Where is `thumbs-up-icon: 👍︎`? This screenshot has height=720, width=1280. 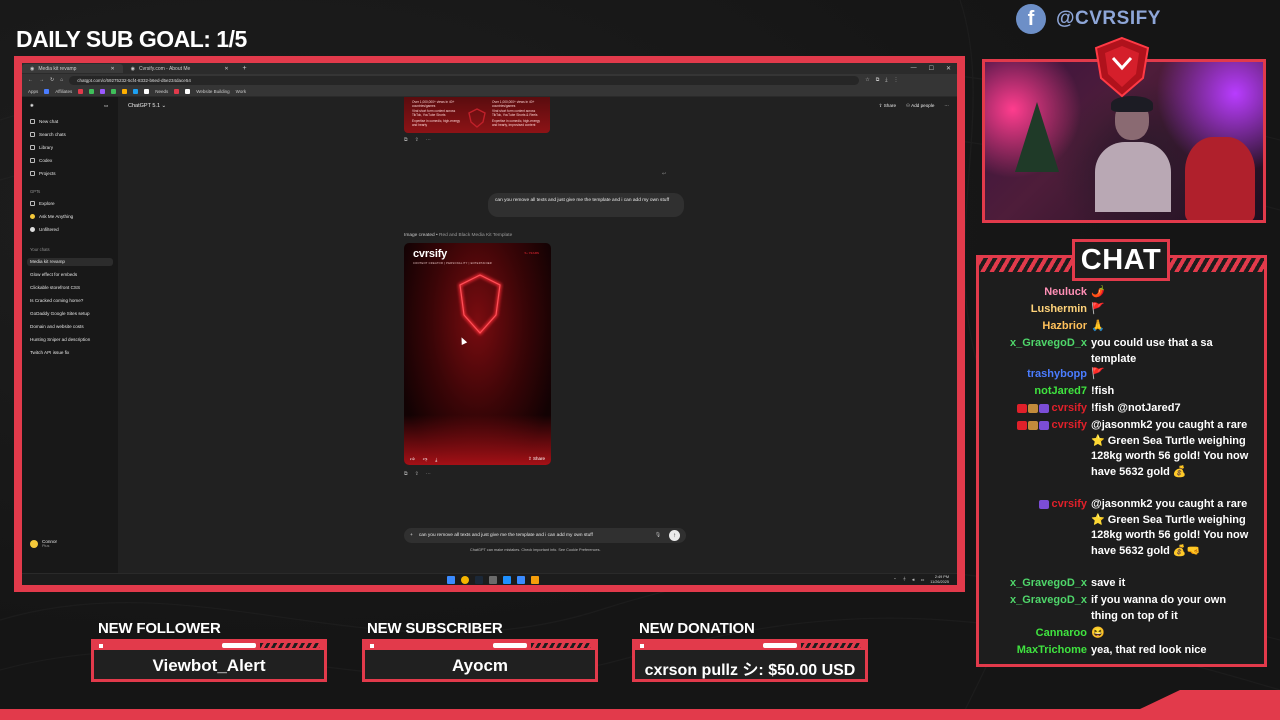 thumbs-up-icon: 👍︎ is located at coordinates (412, 459).